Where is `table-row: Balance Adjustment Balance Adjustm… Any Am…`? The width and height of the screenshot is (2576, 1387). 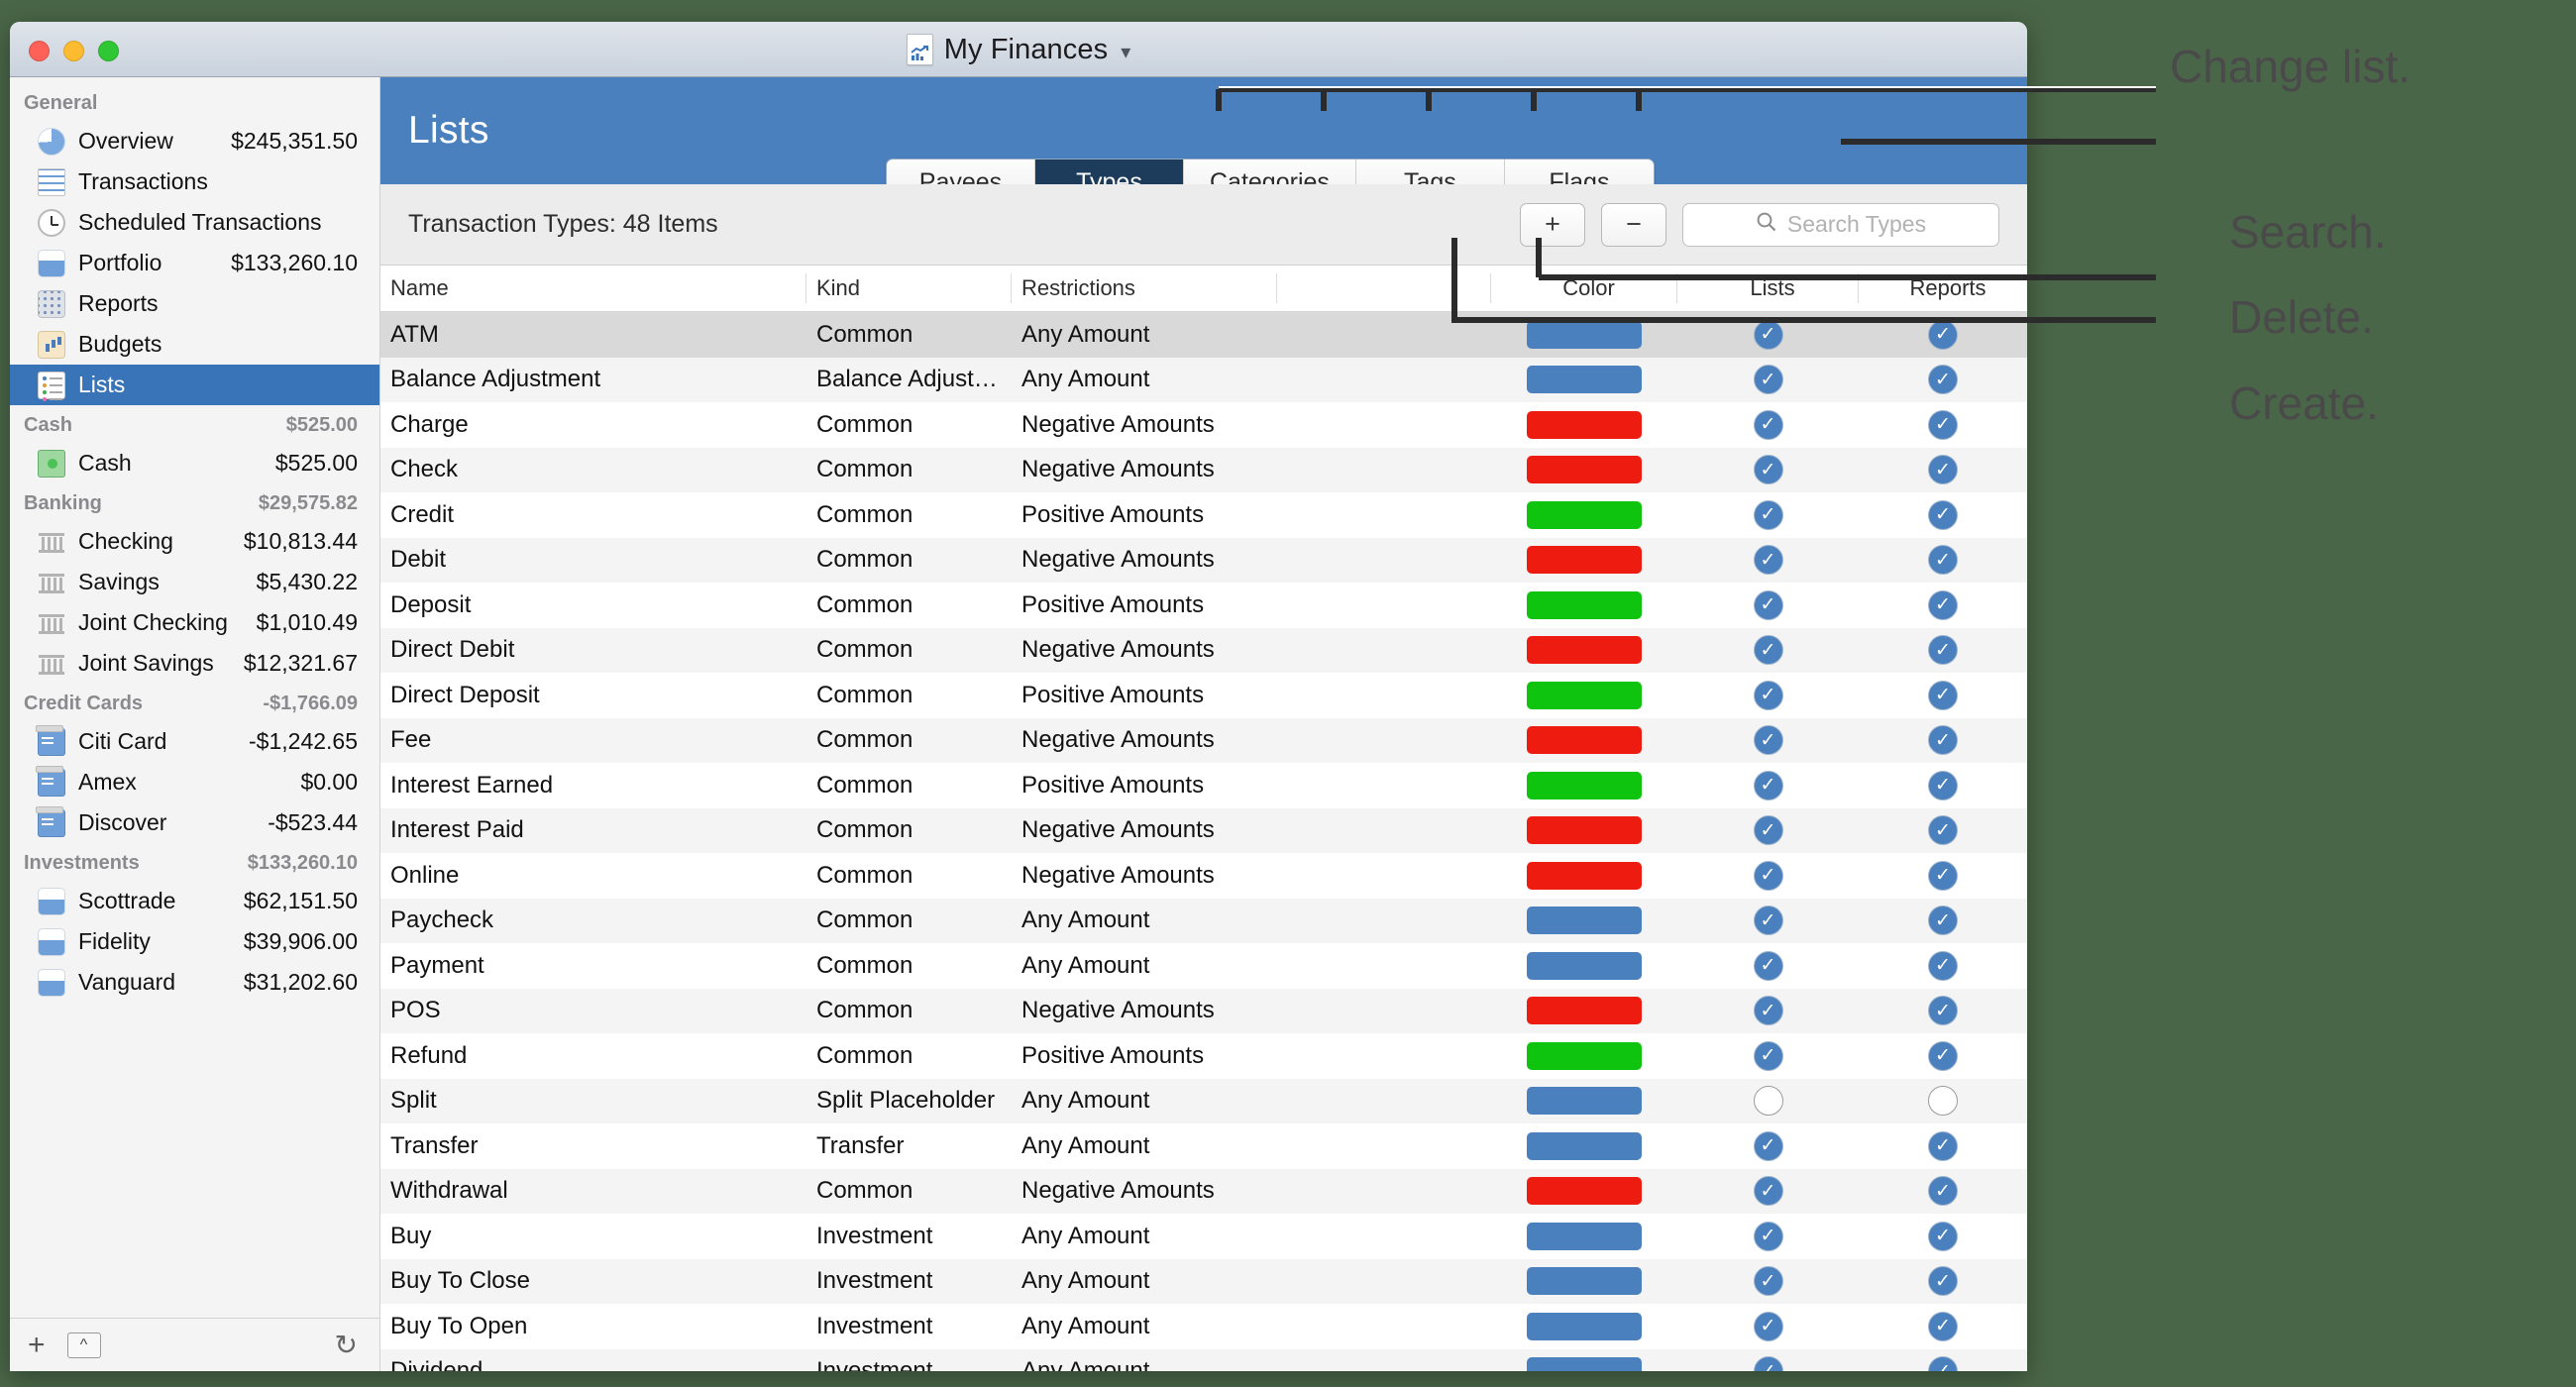 table-row: Balance Adjustment Balance Adjustm… Any Am… is located at coordinates (1203, 379).